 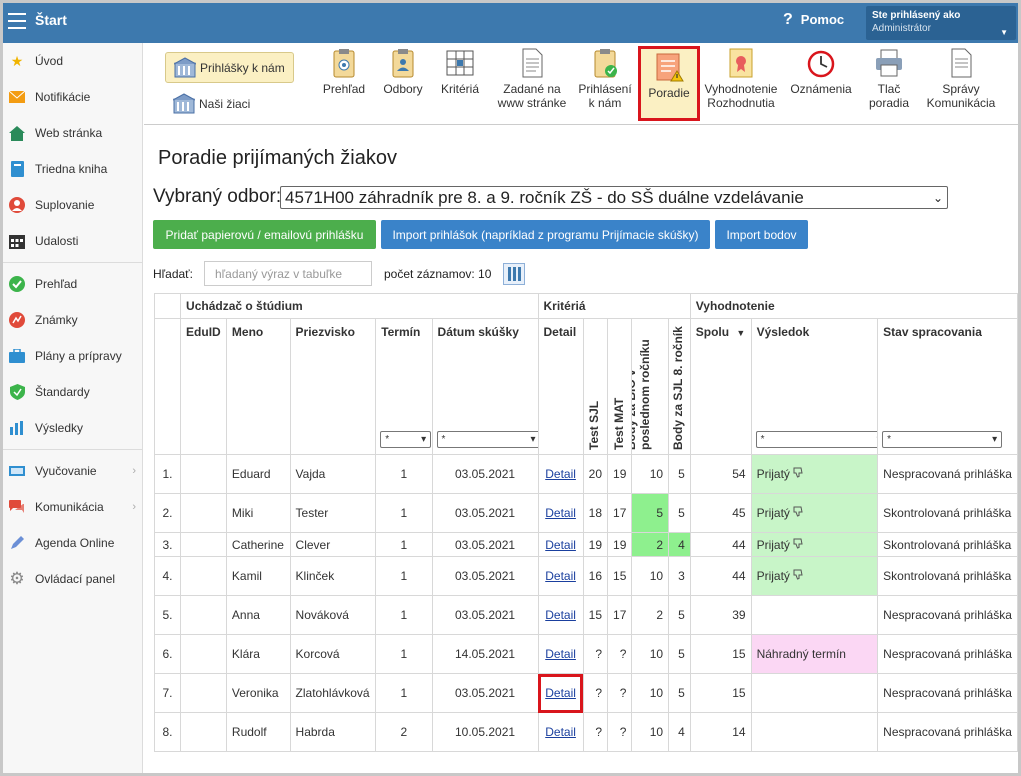 I want to click on group-evaluation: Vyhodnotenie, so click(x=853, y=306).